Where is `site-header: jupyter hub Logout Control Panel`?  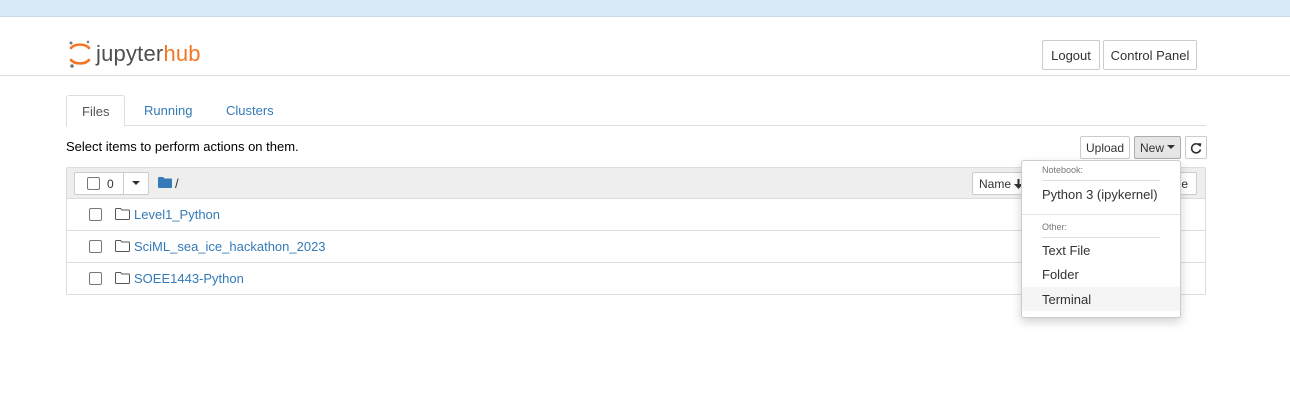 site-header: jupyter hub Logout Control Panel is located at coordinates (645, 46).